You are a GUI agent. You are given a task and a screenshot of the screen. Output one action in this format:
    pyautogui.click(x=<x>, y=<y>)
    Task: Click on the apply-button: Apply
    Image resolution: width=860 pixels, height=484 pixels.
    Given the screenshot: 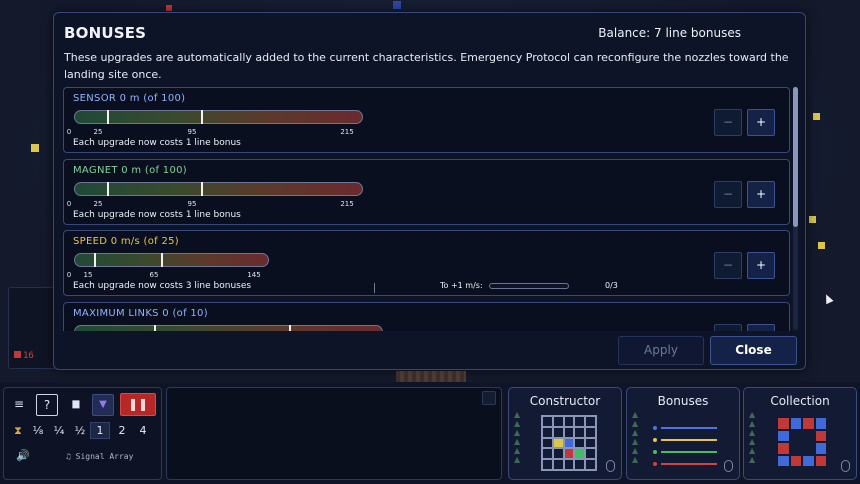 What is the action you would take?
    pyautogui.click(x=661, y=350)
    